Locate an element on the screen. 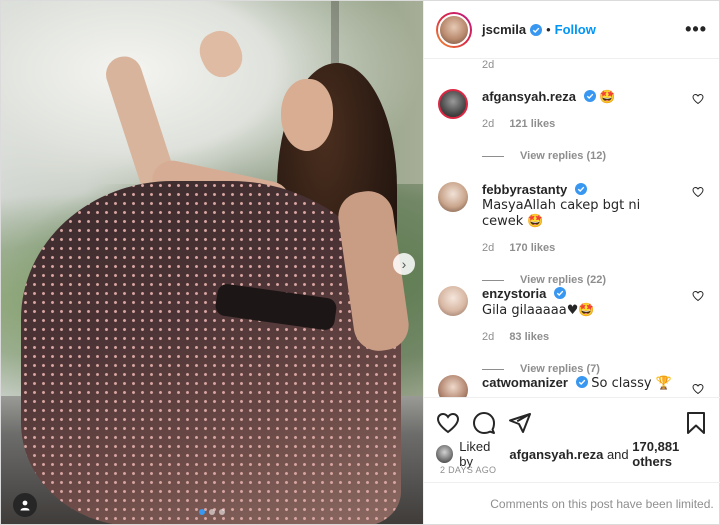 Image resolution: width=720 pixels, height=525 pixels. paper-plane-icon is located at coordinates (520, 423).